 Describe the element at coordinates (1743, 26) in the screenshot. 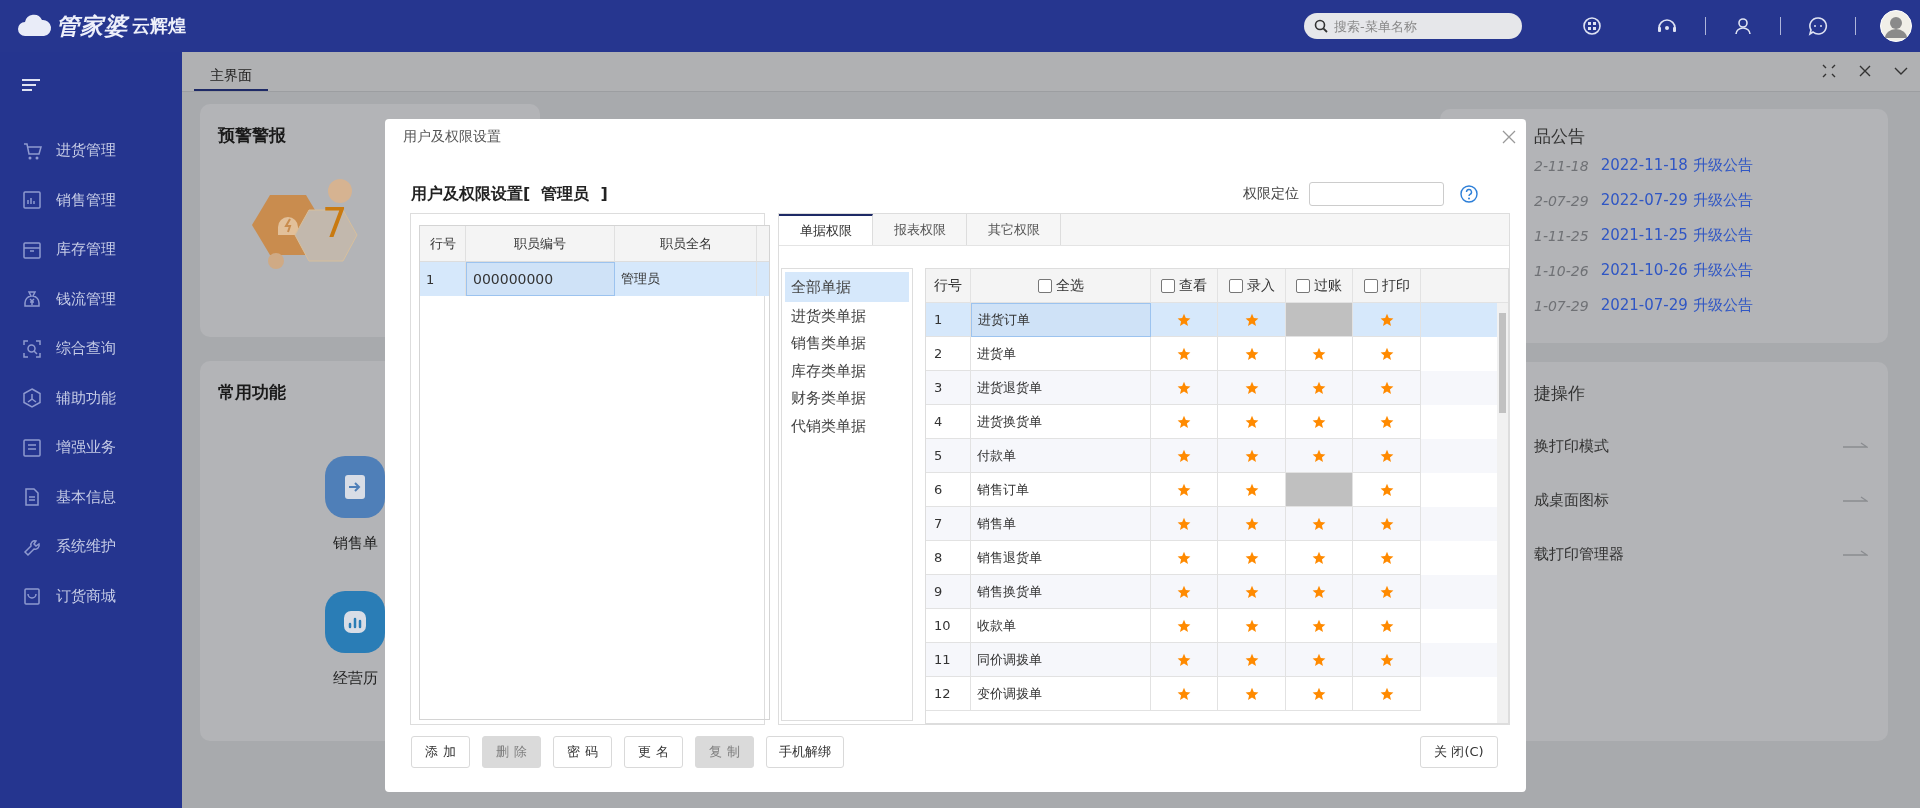

I see `user-icon` at that location.